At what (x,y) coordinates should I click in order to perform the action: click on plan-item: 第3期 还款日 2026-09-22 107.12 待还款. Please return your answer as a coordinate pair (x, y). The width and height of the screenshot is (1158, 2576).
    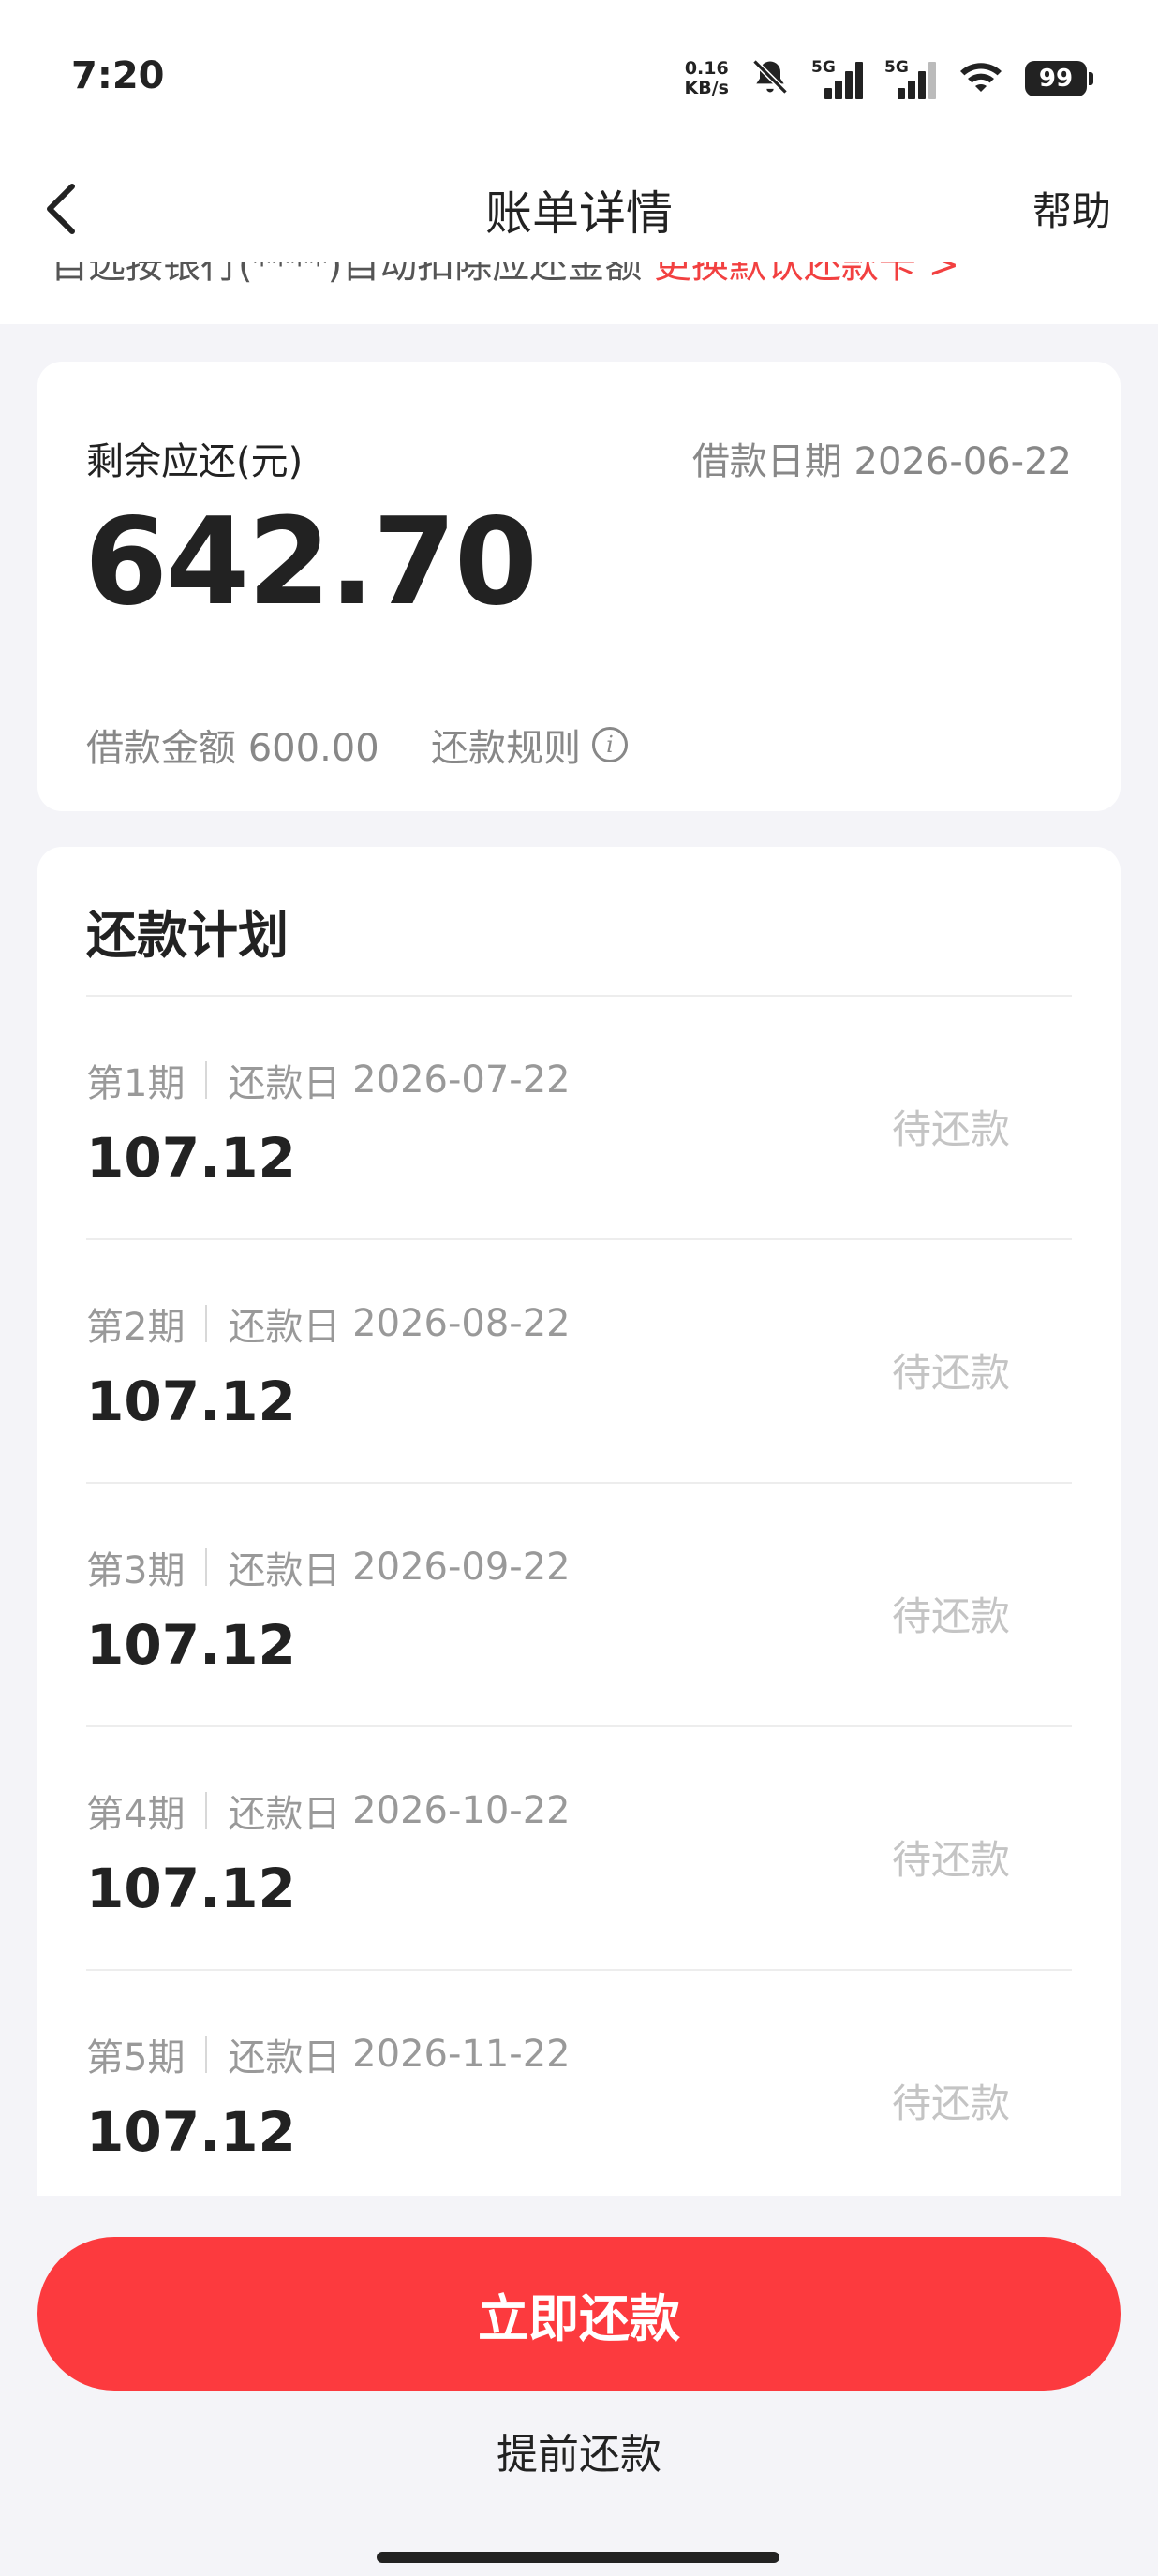
    Looking at the image, I should click on (579, 1606).